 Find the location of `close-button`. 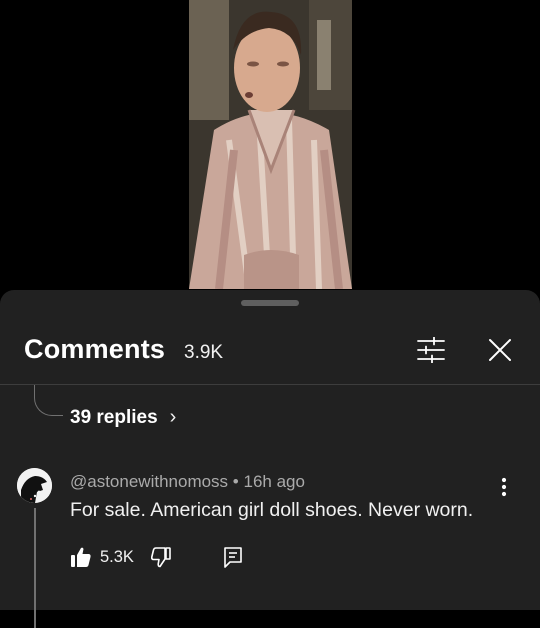

close-button is located at coordinates (500, 350).